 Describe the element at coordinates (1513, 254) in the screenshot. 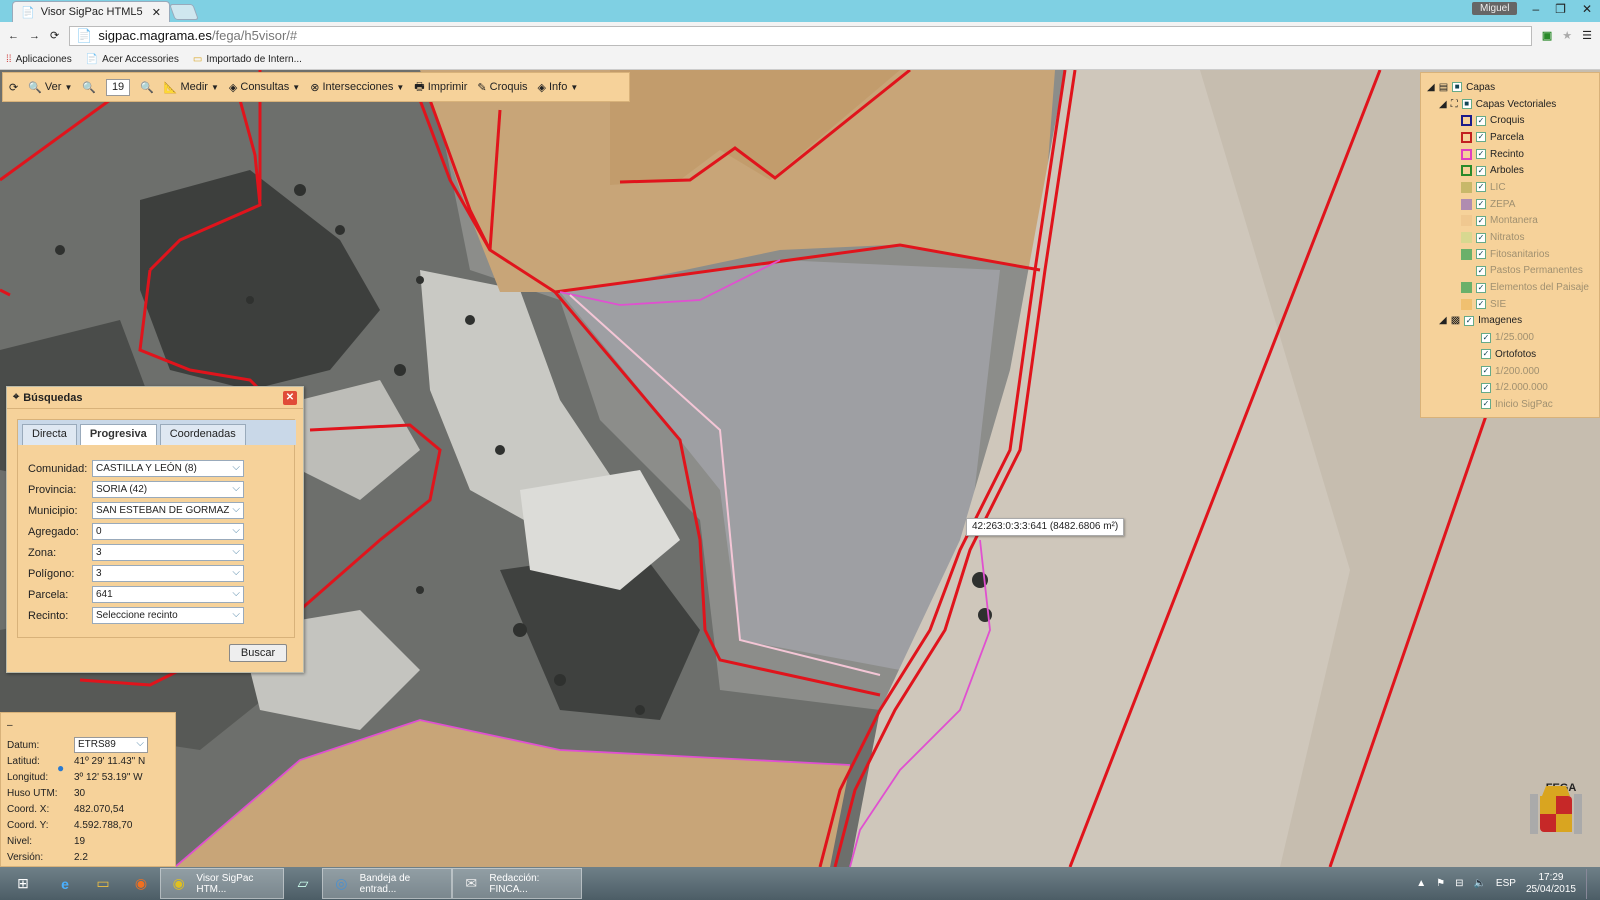

I see `layer-row: ✓ Fitosanitarios` at that location.